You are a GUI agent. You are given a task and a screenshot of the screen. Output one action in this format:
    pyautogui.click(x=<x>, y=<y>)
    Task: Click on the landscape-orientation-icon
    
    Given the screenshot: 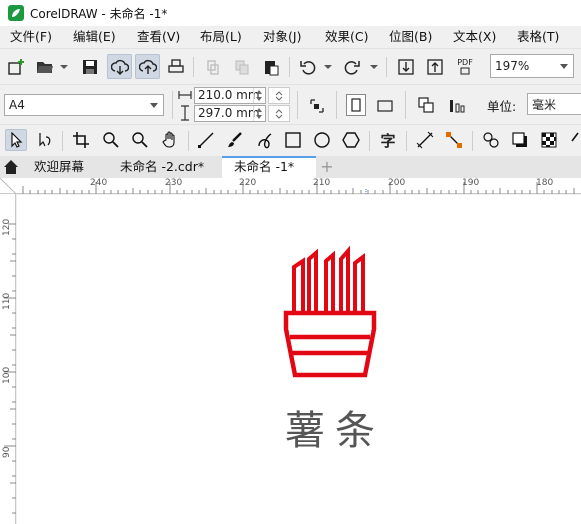 What is the action you would take?
    pyautogui.click(x=385, y=106)
    